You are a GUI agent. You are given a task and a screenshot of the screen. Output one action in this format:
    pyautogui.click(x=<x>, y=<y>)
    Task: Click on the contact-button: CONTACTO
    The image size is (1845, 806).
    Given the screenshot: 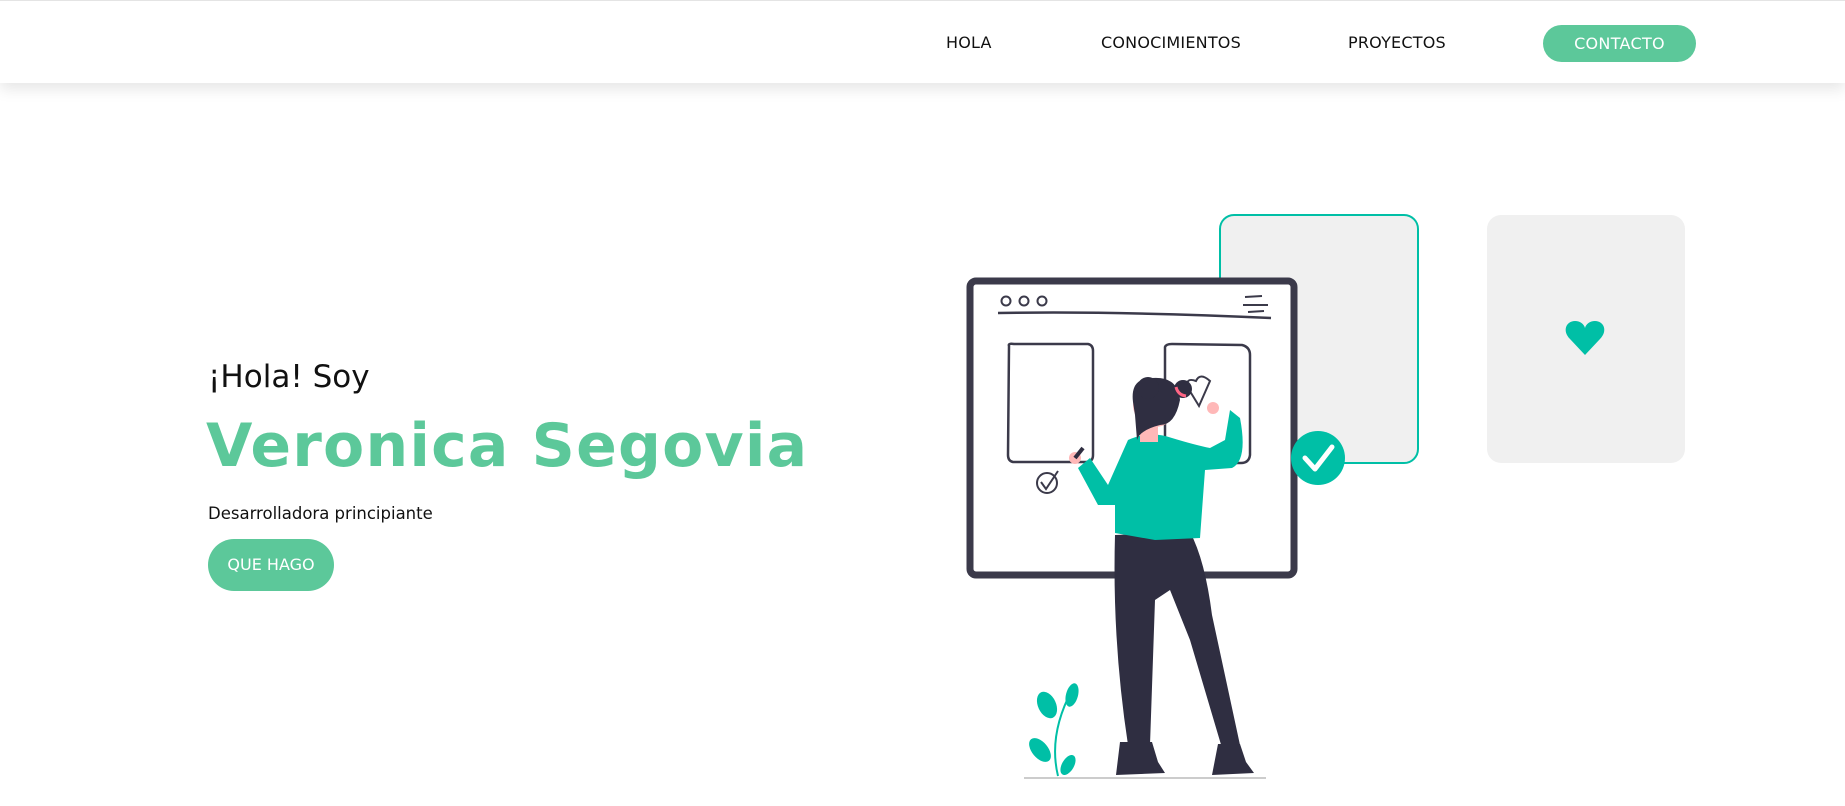 What is the action you would take?
    pyautogui.click(x=1619, y=43)
    